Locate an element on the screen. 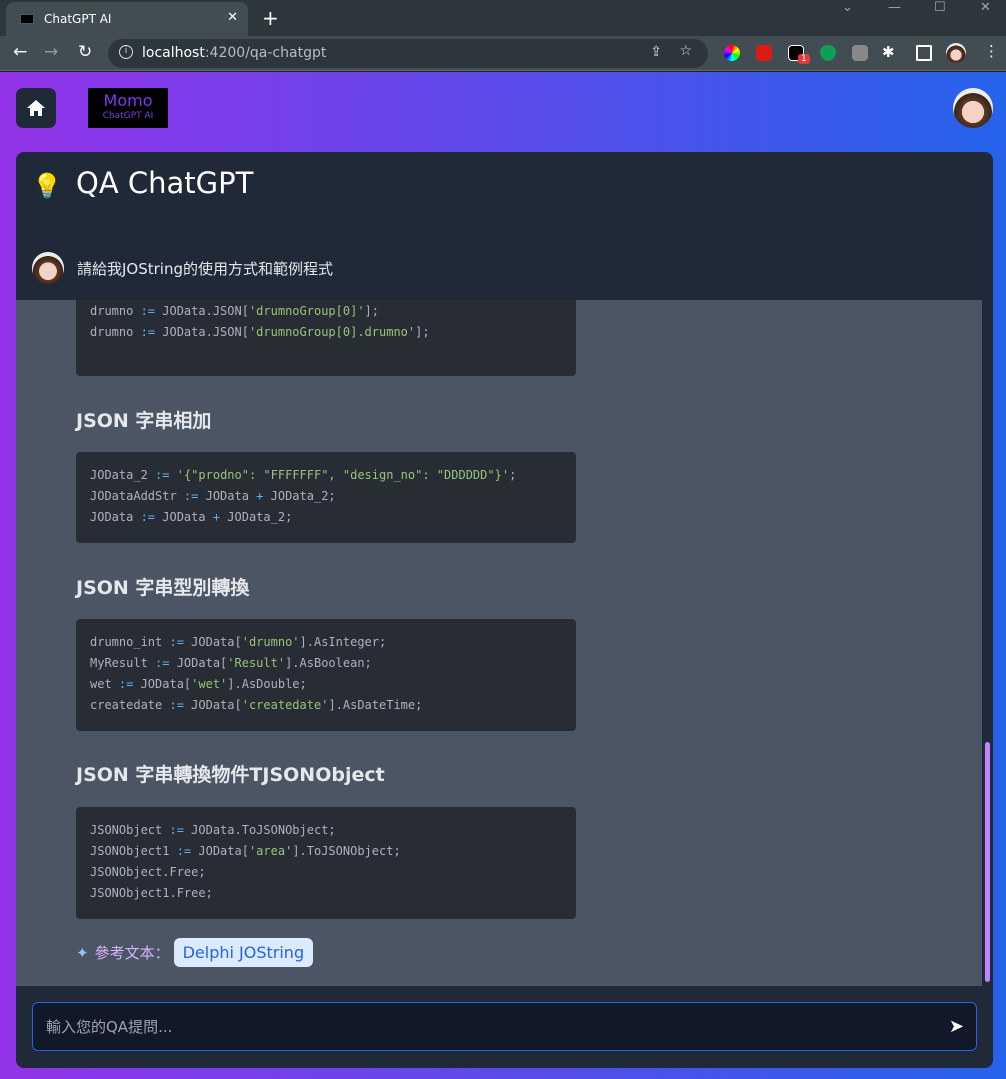 Image resolution: width=1006 pixels, height=1079 pixels. logo: Momo ChatGPT AI is located at coordinates (128, 108).